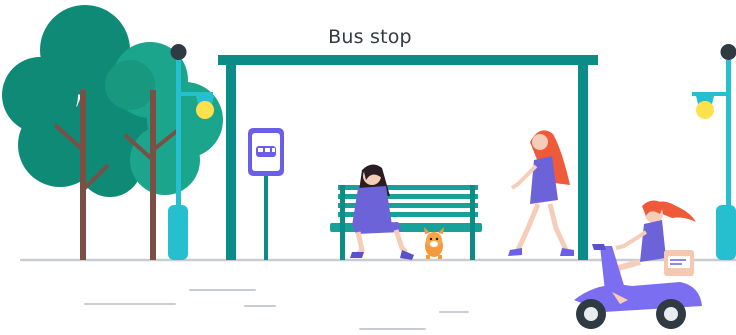 Image resolution: width=736 pixels, height=335 pixels. Describe the element at coordinates (638, 264) in the screenshot. I see `scooter-icon` at that location.